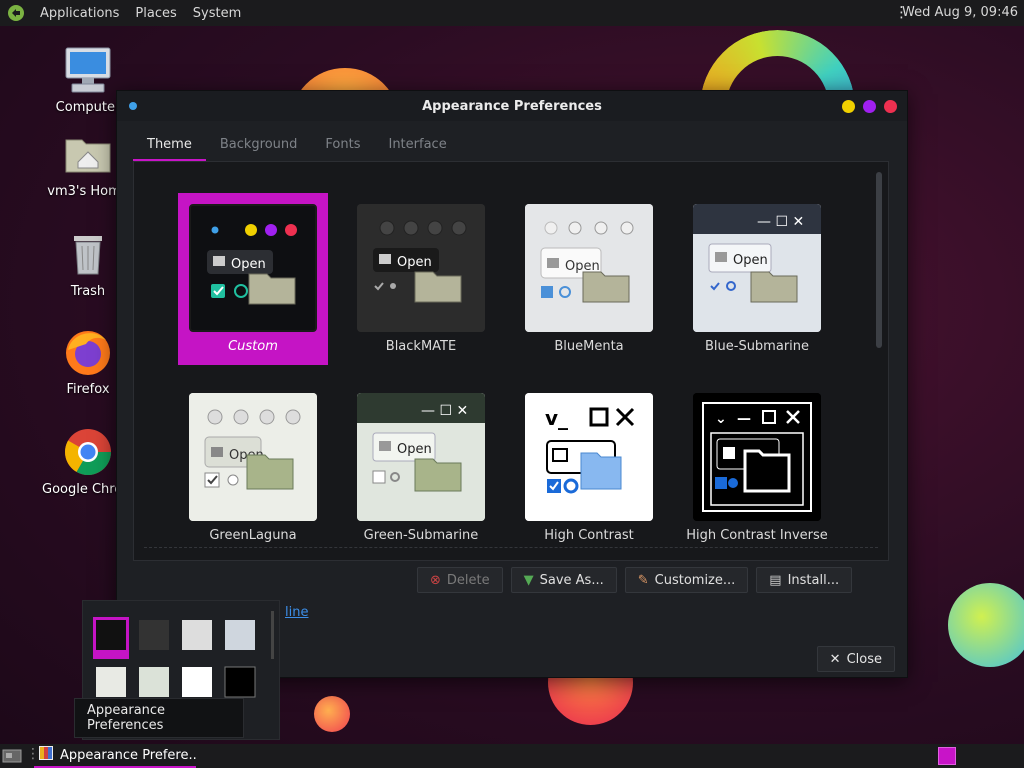  I want to click on window-title: Appearance Preferences, so click(512, 106).